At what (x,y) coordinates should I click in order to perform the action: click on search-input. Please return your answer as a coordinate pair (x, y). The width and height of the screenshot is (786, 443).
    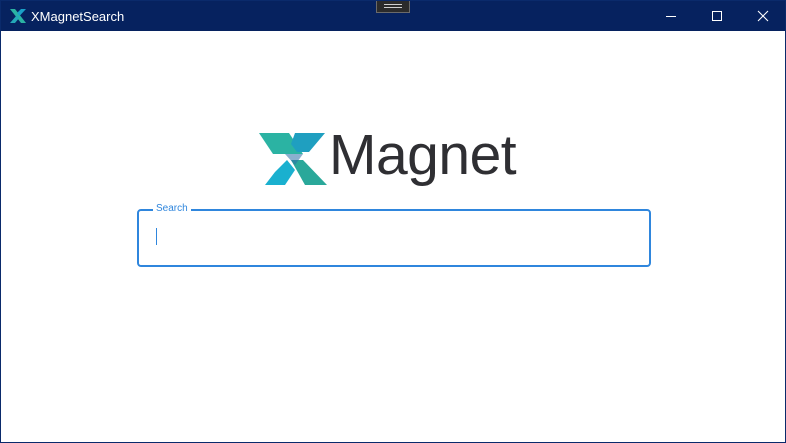
    Looking at the image, I should click on (393, 237).